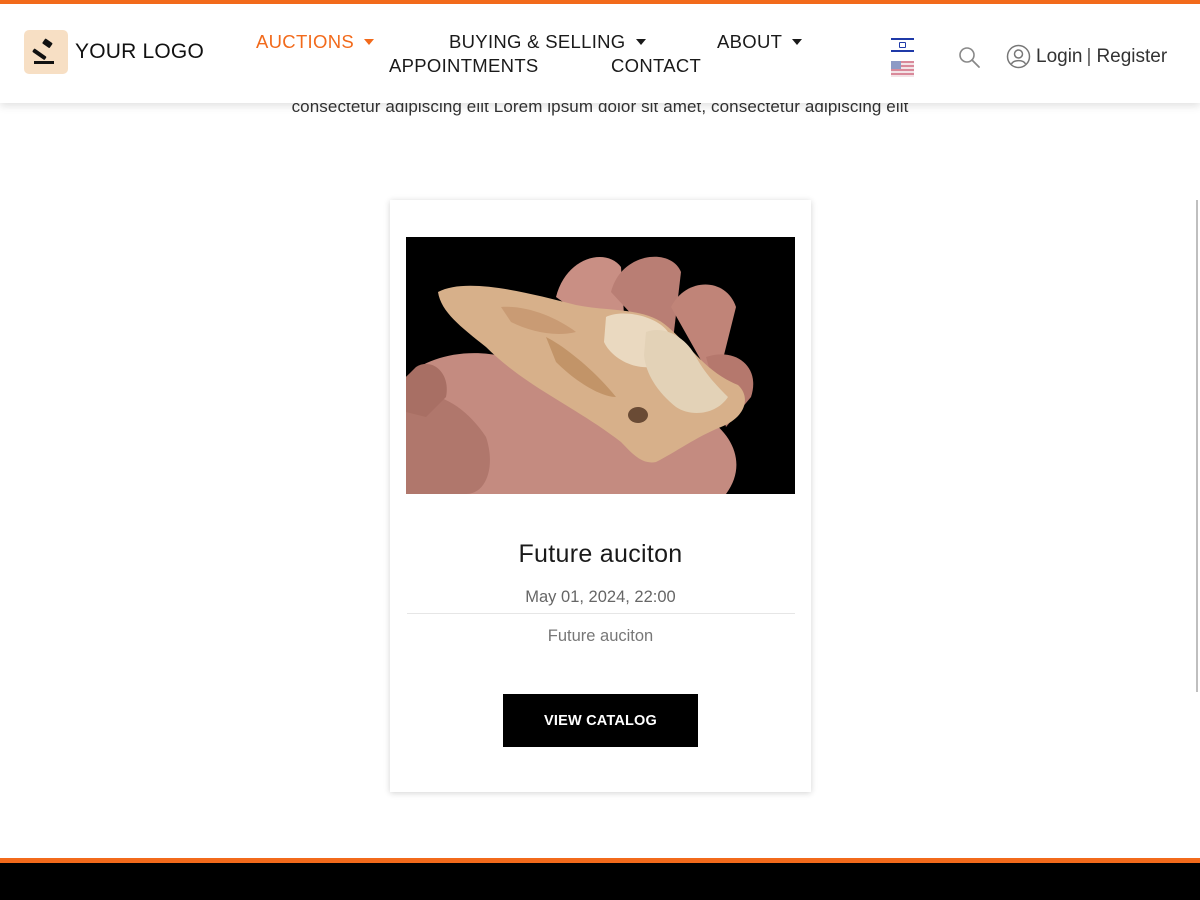  What do you see at coordinates (600, 881) in the screenshot?
I see `site-footer` at bounding box center [600, 881].